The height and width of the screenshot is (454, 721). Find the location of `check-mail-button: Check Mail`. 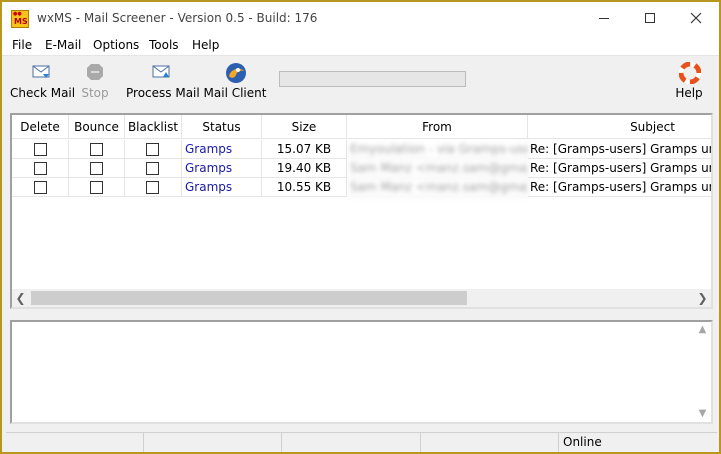

check-mail-button: Check Mail is located at coordinates (42, 82).